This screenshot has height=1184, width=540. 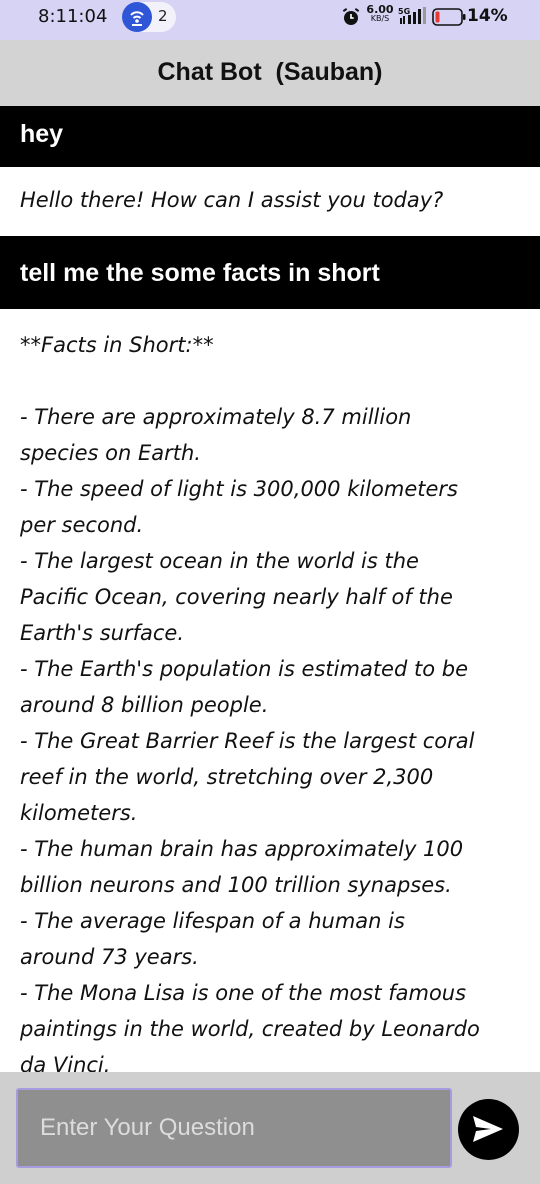 What do you see at coordinates (351, 19) in the screenshot?
I see `alarm-icon` at bounding box center [351, 19].